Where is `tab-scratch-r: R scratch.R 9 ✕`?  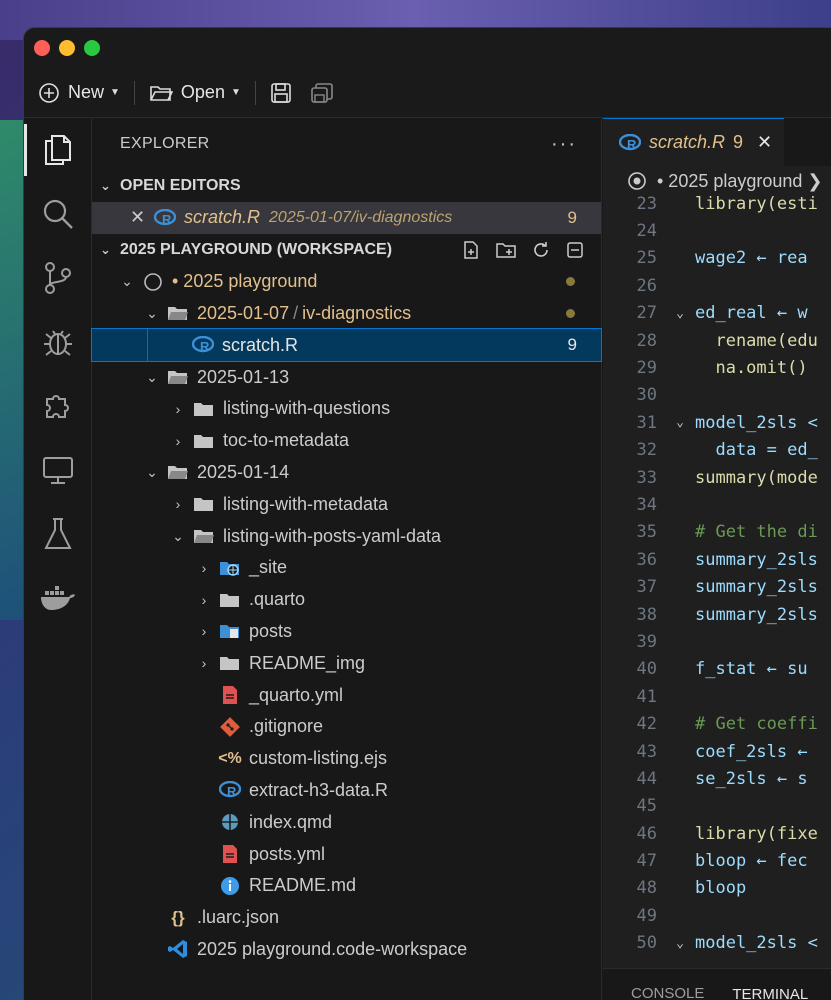
tab-scratch-r: R scratch.R 9 ✕ is located at coordinates (694, 142).